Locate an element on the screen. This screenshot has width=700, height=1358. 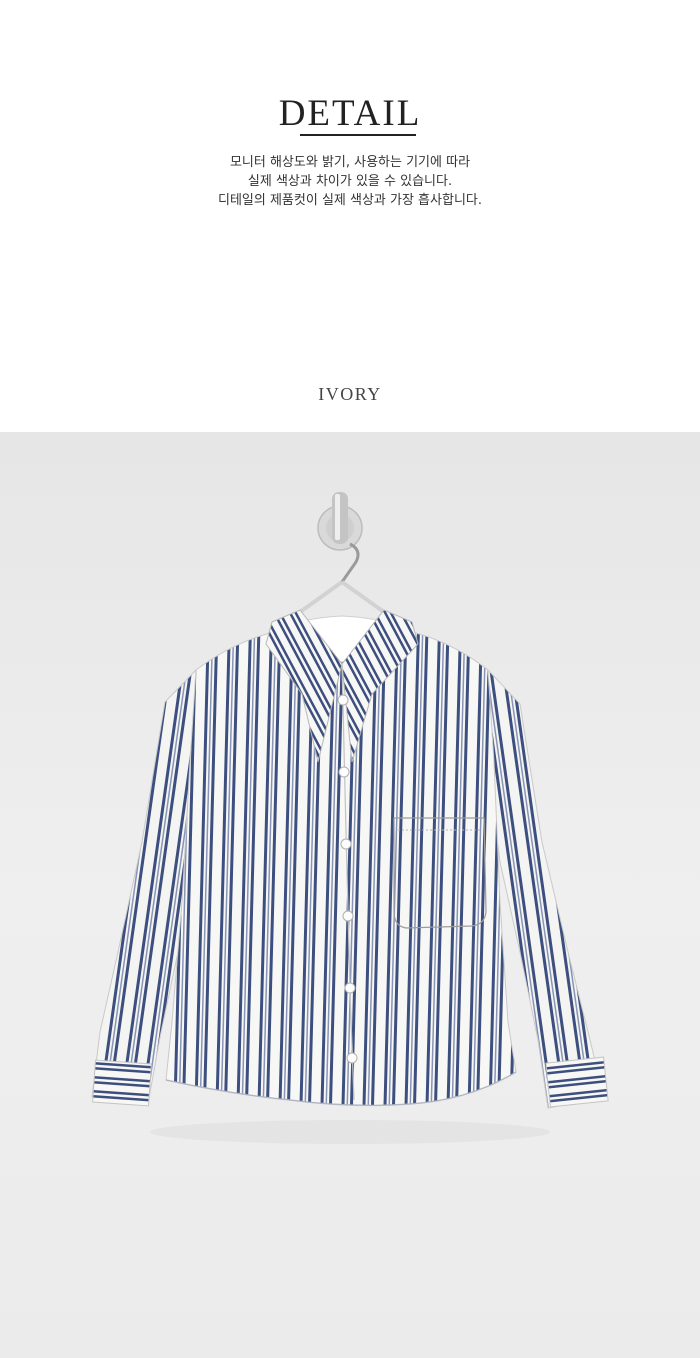
notice-line-1: 모니터 해상도와 밝기, 사용하는 기기에 따라 is located at coordinates (350, 162).